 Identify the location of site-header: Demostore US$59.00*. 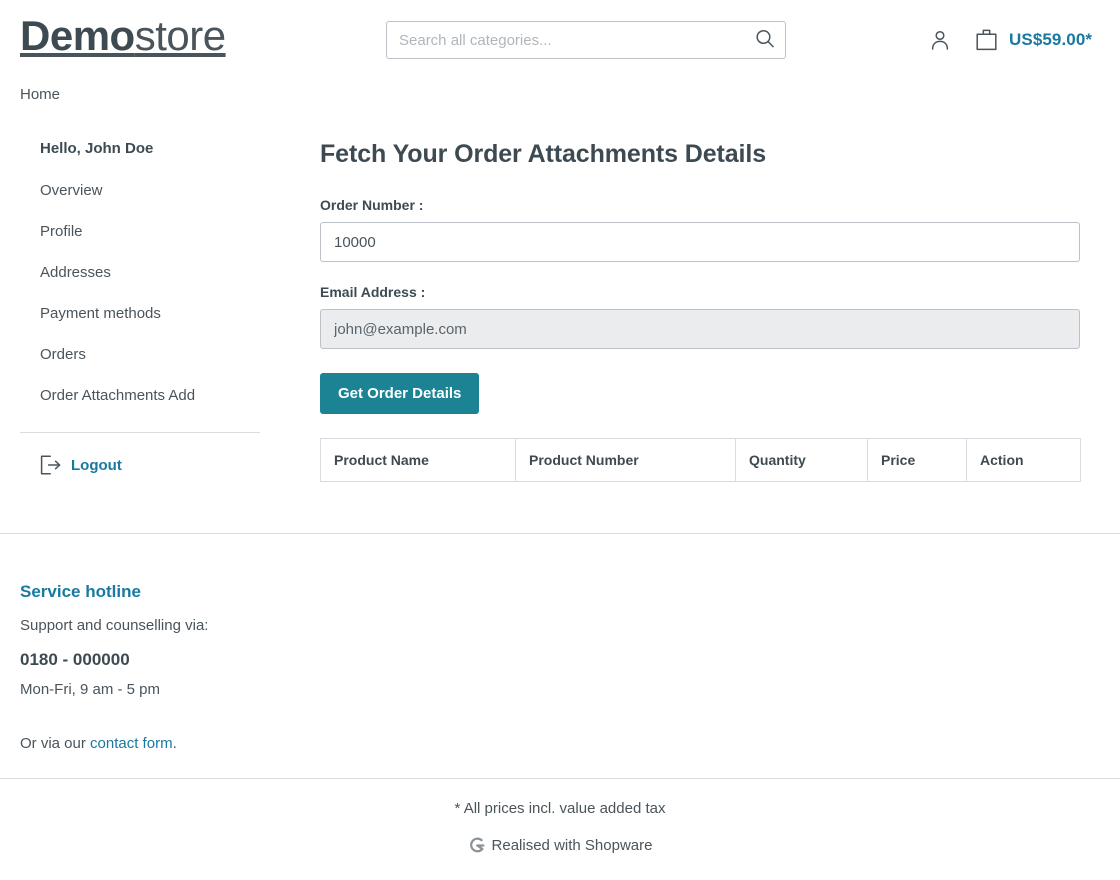
(560, 39).